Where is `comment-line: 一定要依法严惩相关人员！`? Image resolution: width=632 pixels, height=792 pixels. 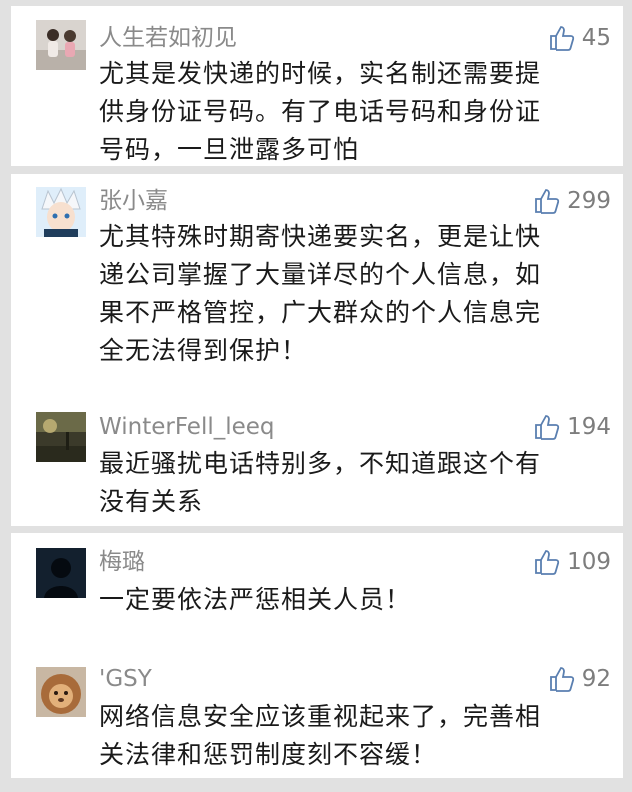 comment-line: 一定要依法严惩相关人员！ is located at coordinates (255, 599).